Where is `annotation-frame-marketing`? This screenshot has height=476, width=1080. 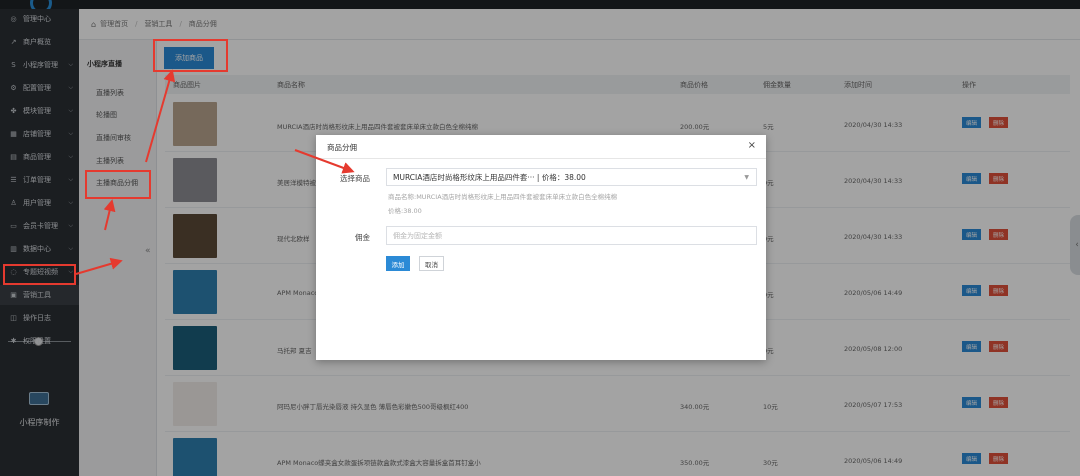
annotation-frame-marketing is located at coordinates (39, 274).